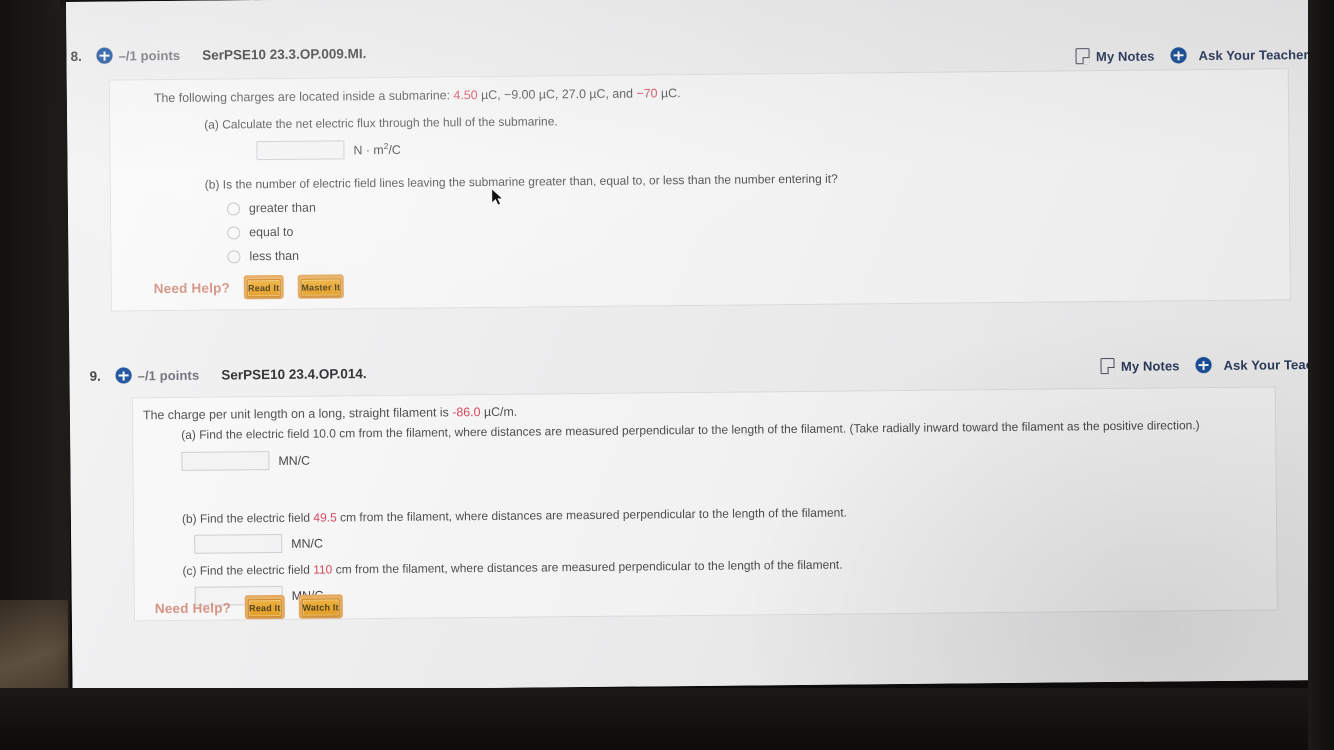 This screenshot has width=1334, height=750. I want to click on ask-your-teacher-button-8: Ask Your Teacher, so click(1239, 55).